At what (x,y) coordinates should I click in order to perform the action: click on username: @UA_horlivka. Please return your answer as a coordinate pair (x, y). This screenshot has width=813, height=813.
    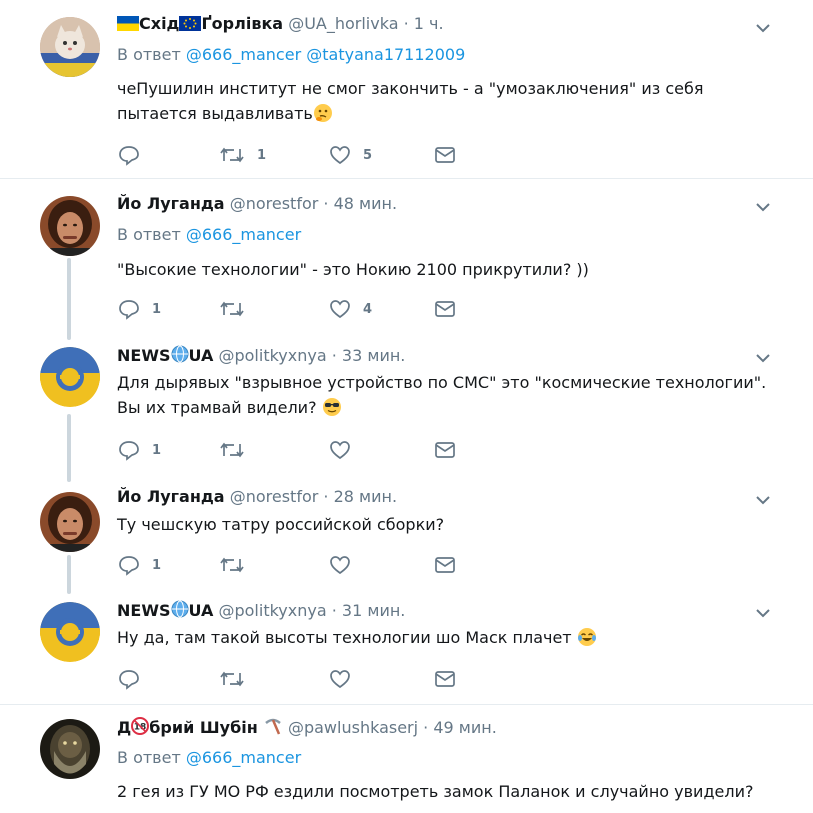
    Looking at the image, I should click on (343, 23).